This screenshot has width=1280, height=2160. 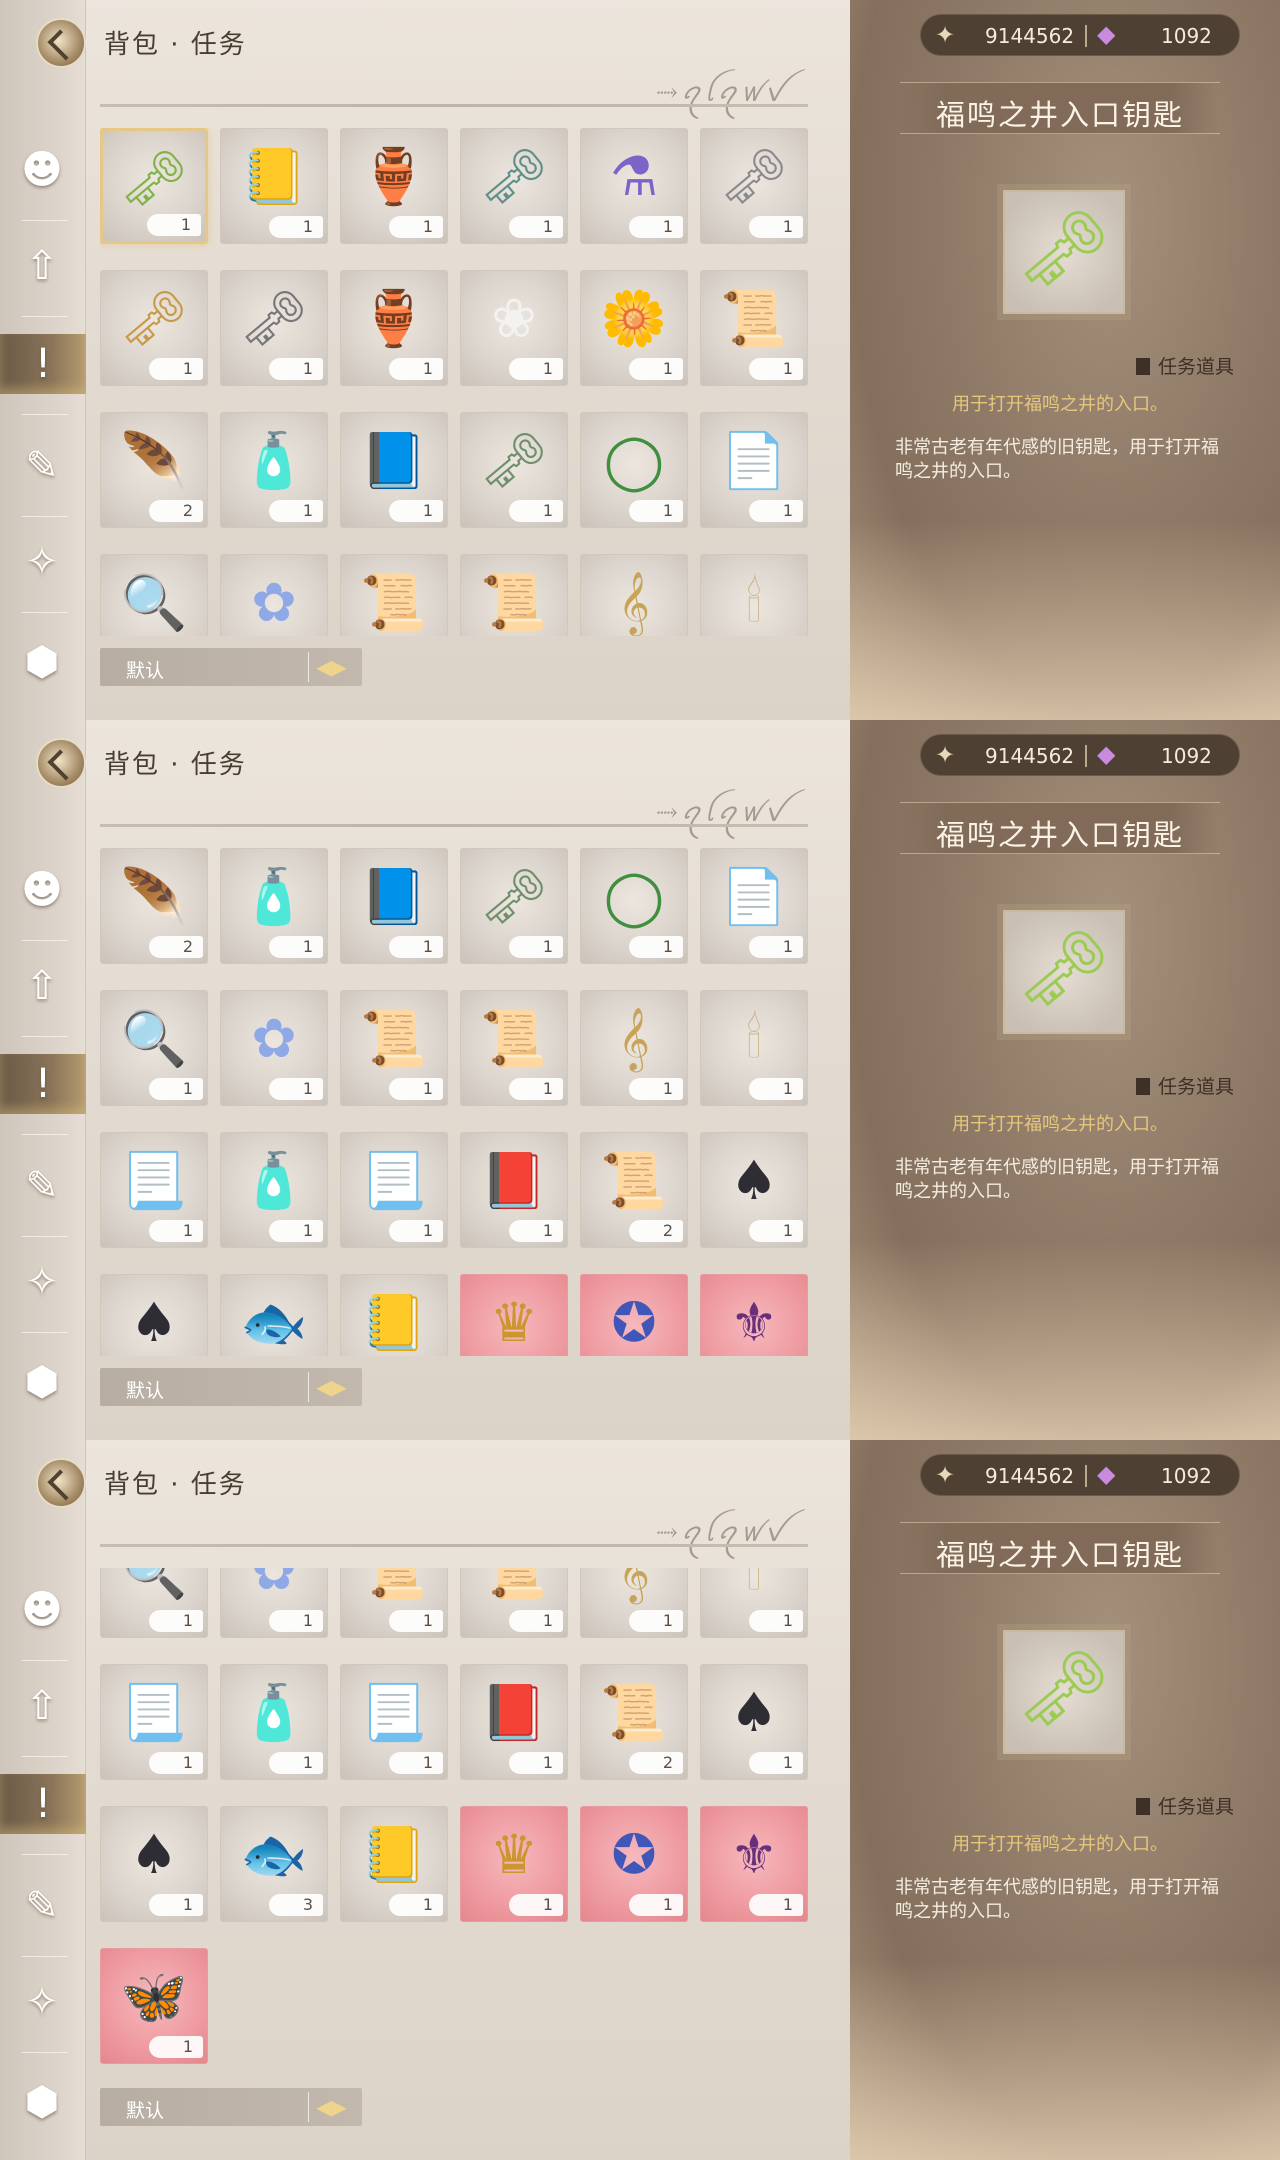 I want to click on inventory-slot-ornate-key: 🗝 1, so click(x=514, y=186).